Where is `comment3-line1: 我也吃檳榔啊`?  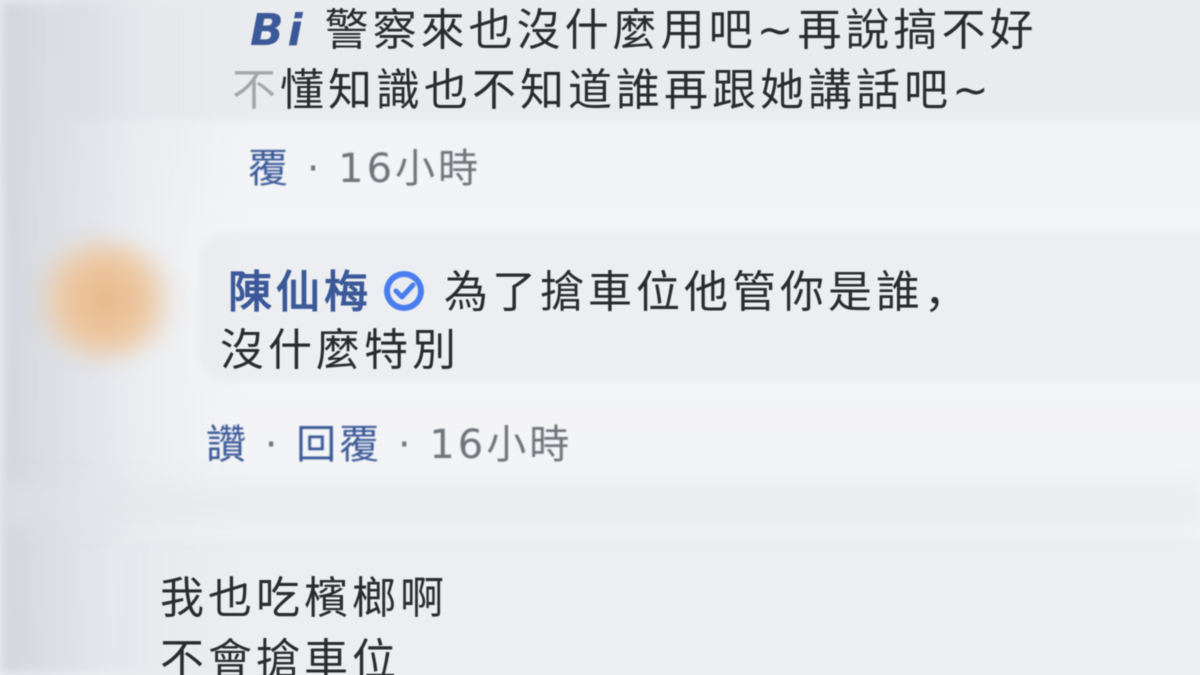
comment3-line1: 我也吃檳榔啊 is located at coordinates (304, 594).